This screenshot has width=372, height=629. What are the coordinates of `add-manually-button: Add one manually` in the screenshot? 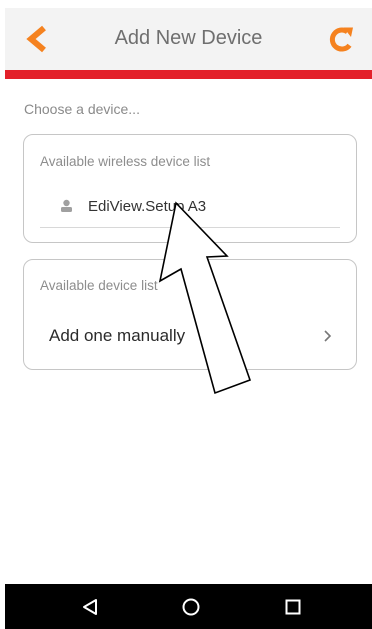 It's located at (190, 336).